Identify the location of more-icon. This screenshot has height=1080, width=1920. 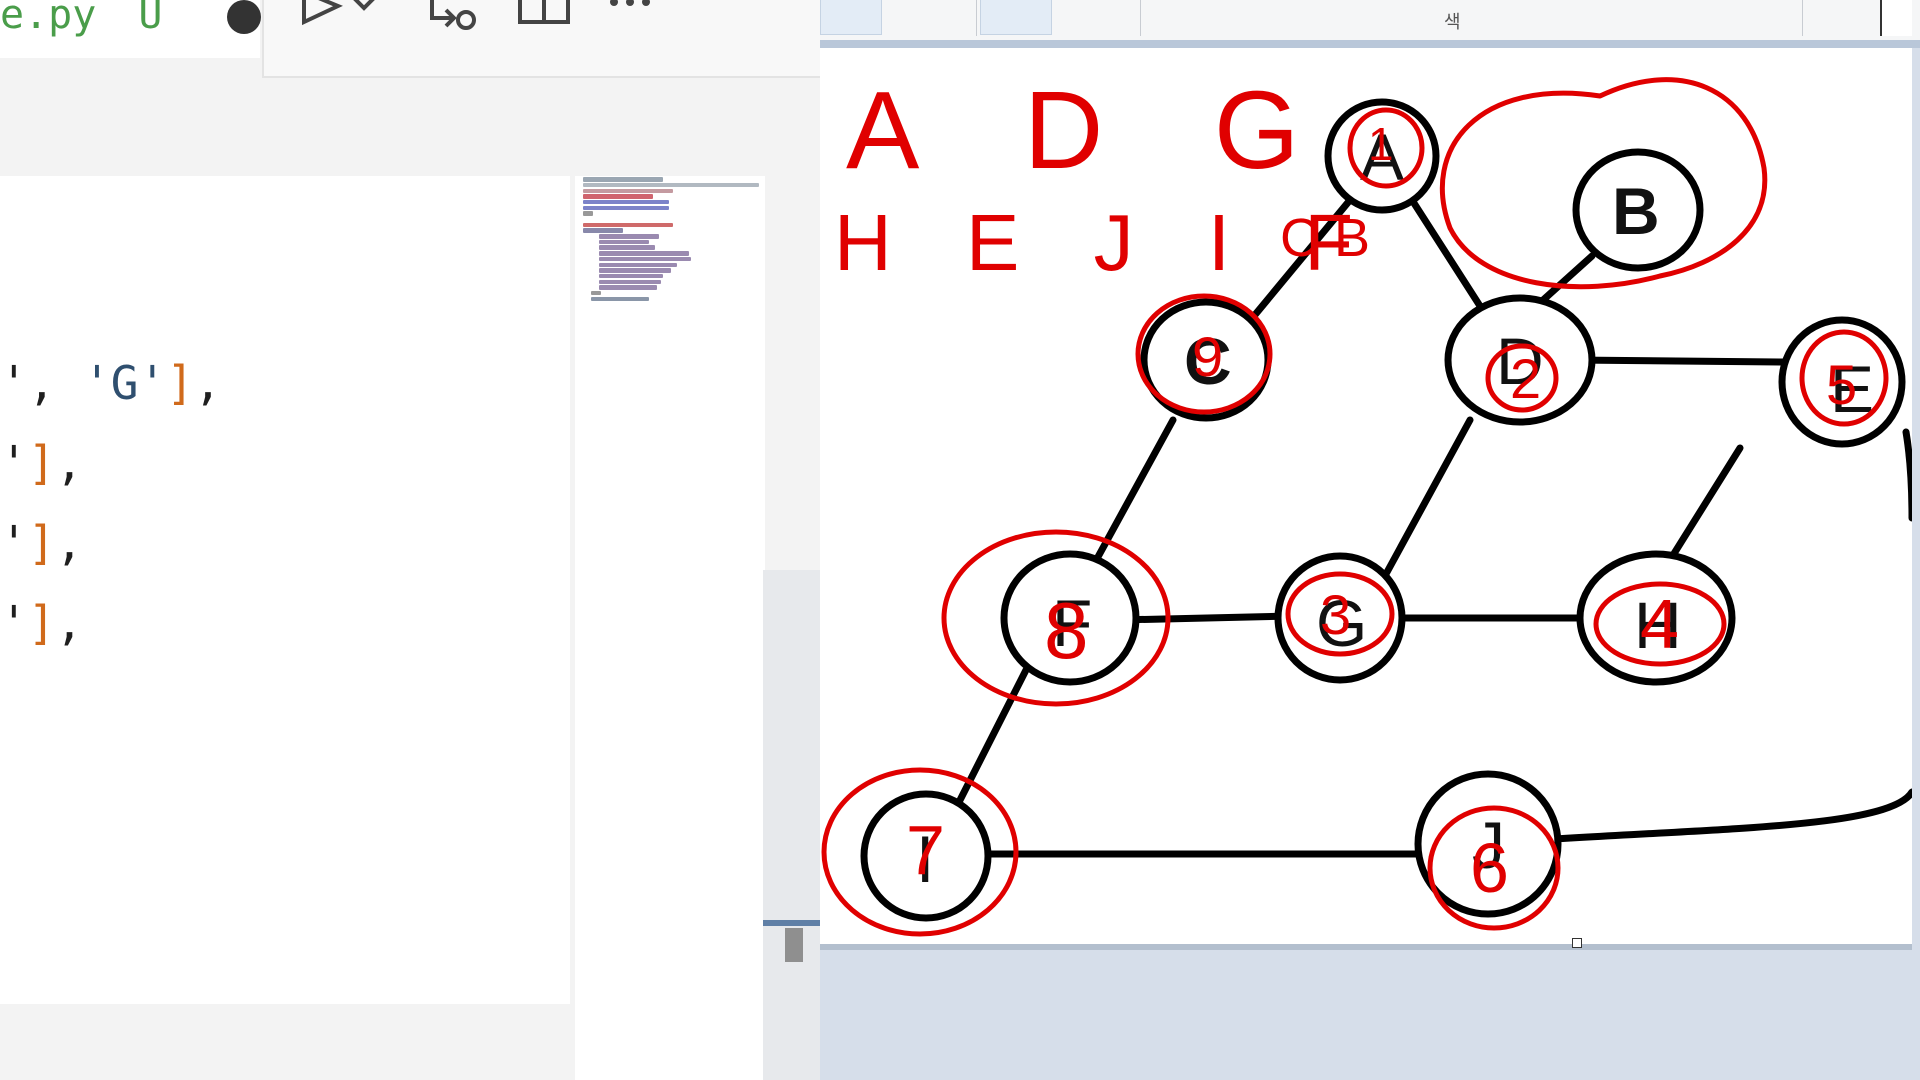
(634, 6).